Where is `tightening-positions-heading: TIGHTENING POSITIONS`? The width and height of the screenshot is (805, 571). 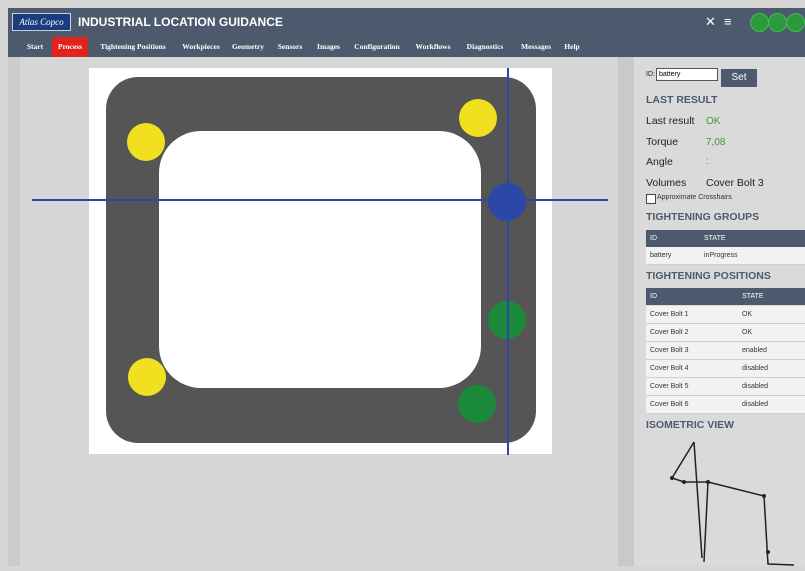
tightening-positions-heading: TIGHTENING POSITIONS is located at coordinates (708, 276).